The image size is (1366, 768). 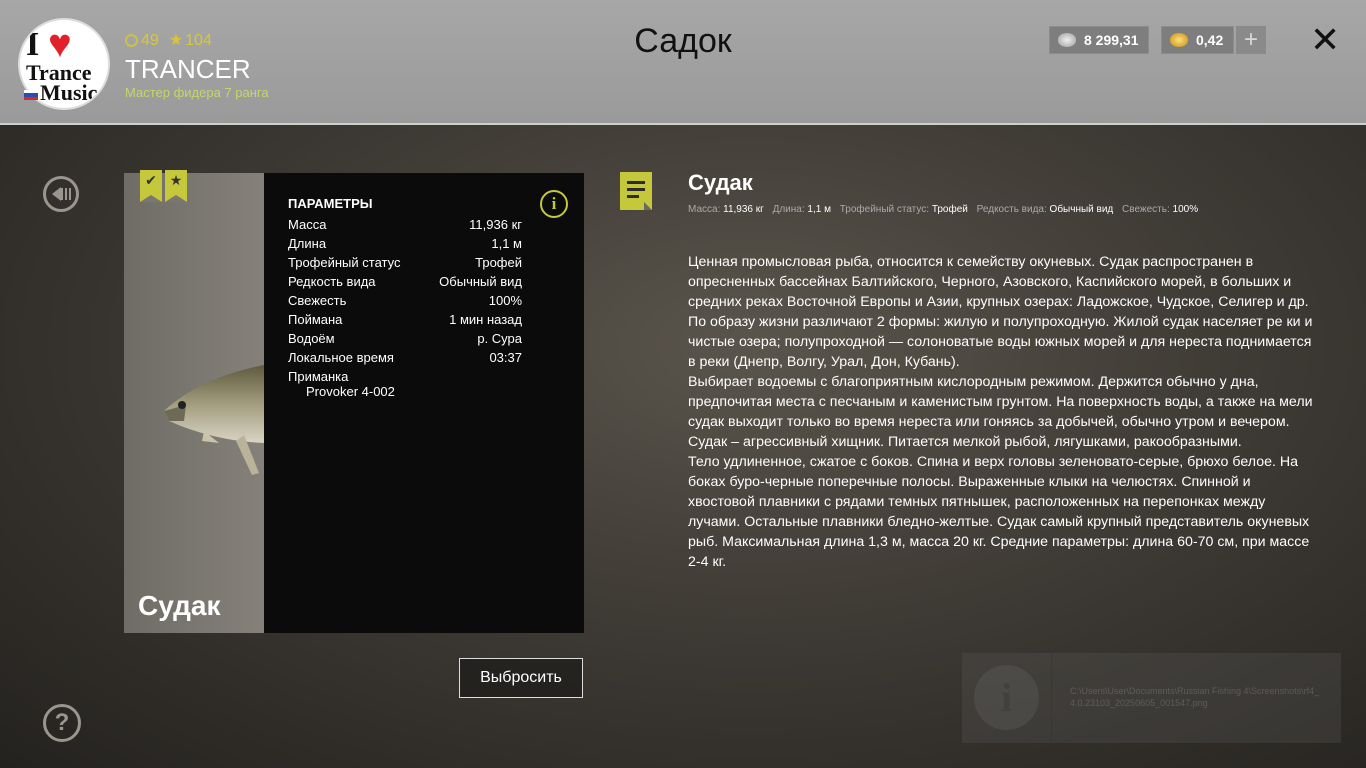 What do you see at coordinates (1185, 209) in the screenshot?
I see `meta-value: 100%` at bounding box center [1185, 209].